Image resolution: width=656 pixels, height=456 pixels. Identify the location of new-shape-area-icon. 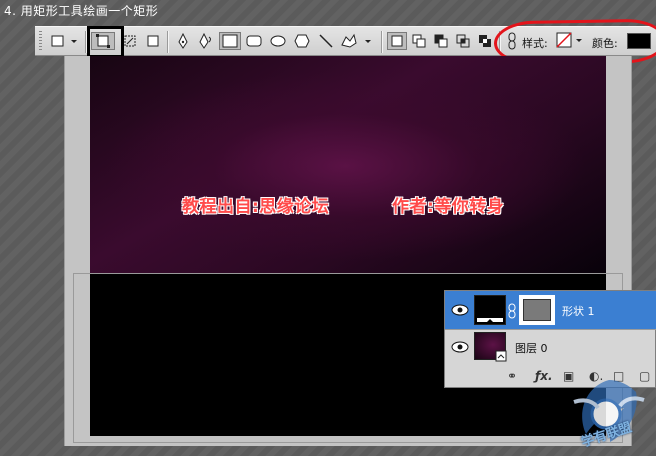
(397, 41).